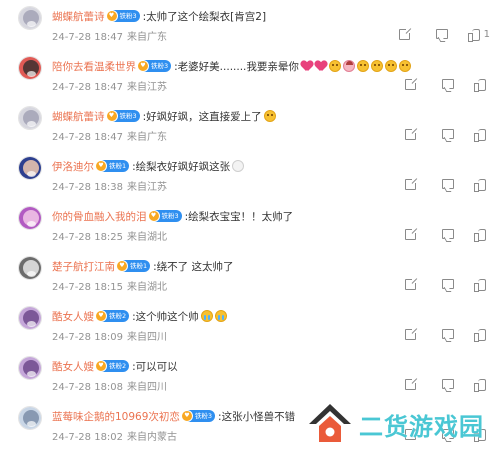  What do you see at coordinates (118, 166) in the screenshot?
I see `fan-badge-label: 铁粉1` at bounding box center [118, 166].